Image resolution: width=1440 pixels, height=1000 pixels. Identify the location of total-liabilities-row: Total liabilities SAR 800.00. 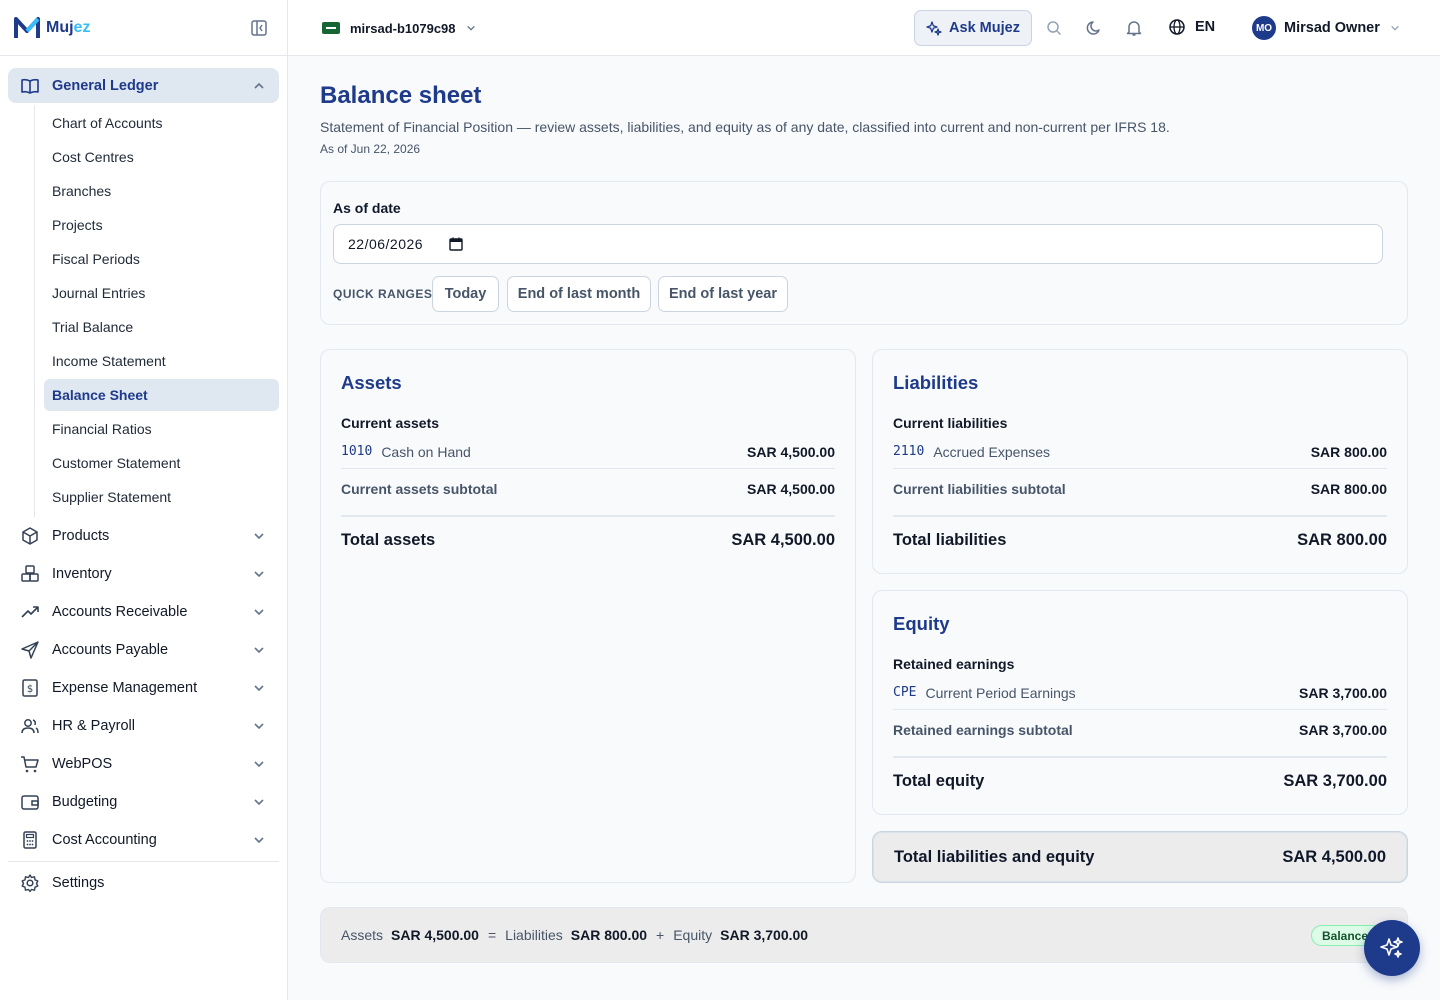
(1140, 540).